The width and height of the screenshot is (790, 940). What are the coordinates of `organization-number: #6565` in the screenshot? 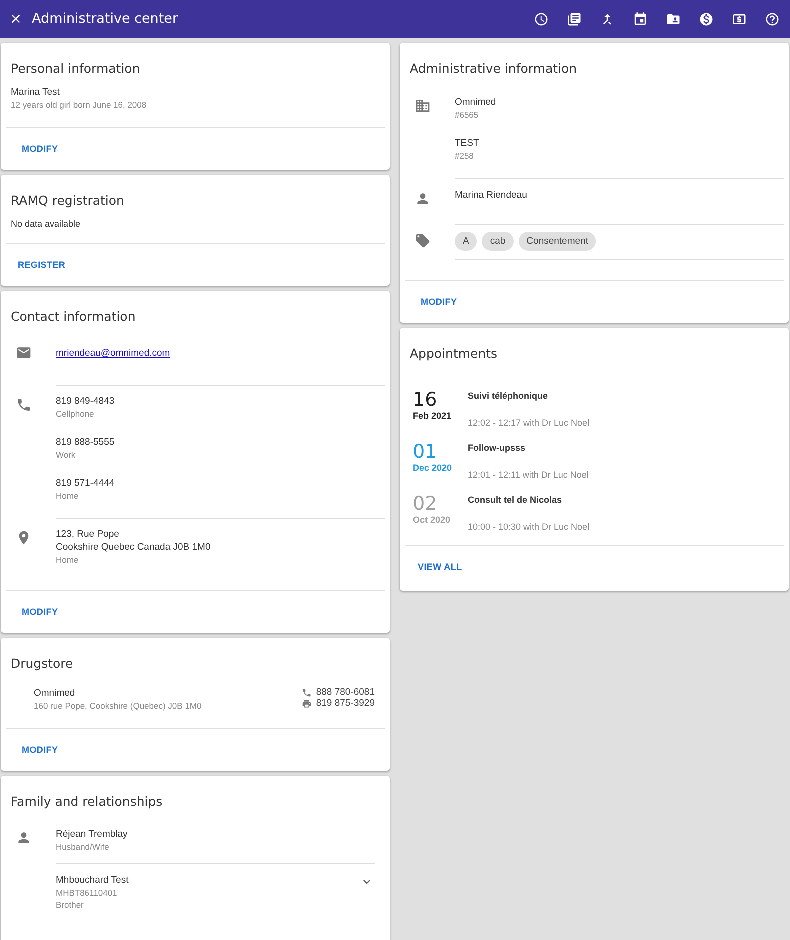 It's located at (467, 115).